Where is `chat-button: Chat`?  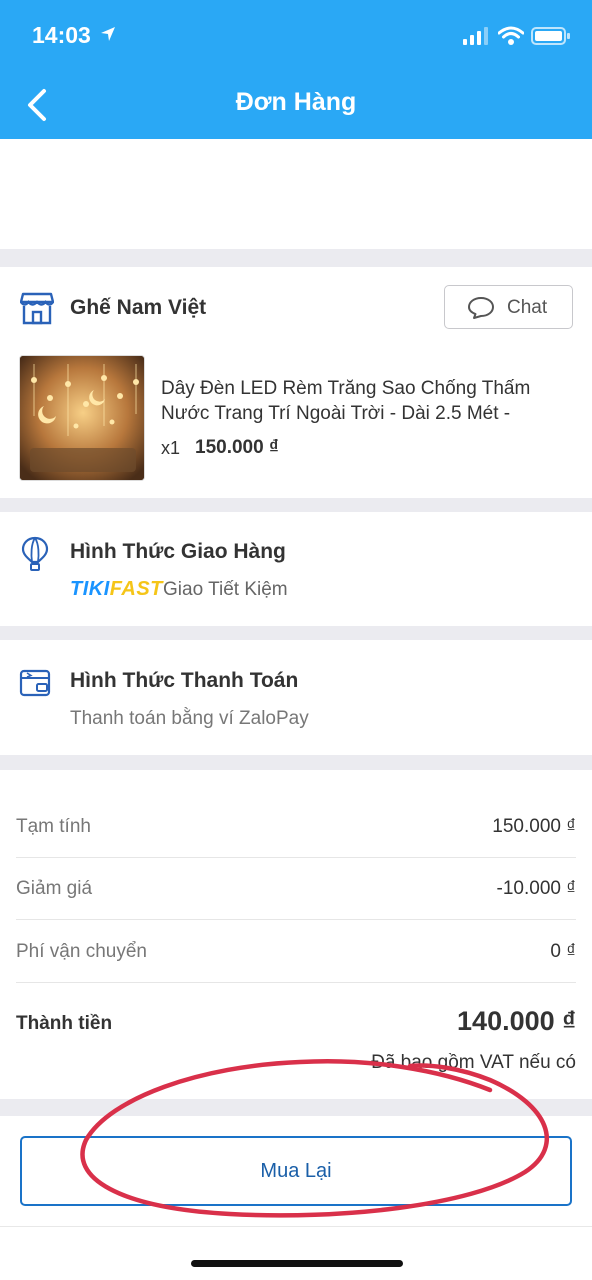 chat-button: Chat is located at coordinates (508, 307).